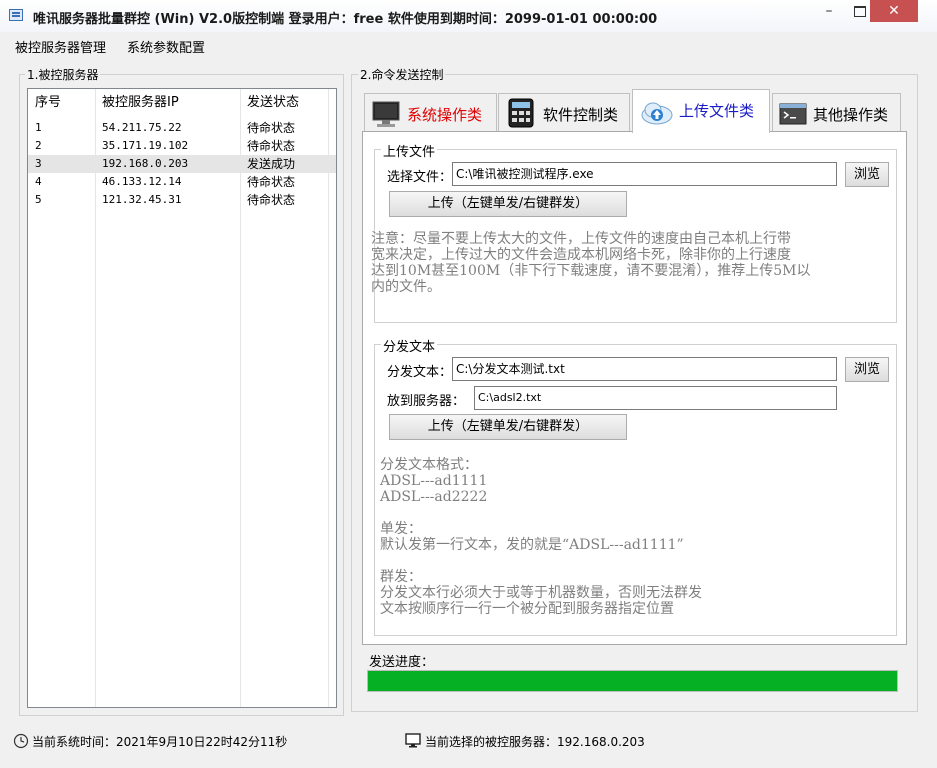  What do you see at coordinates (142, 127) in the screenshot?
I see `row-ip: 54.211.75.22` at bounding box center [142, 127].